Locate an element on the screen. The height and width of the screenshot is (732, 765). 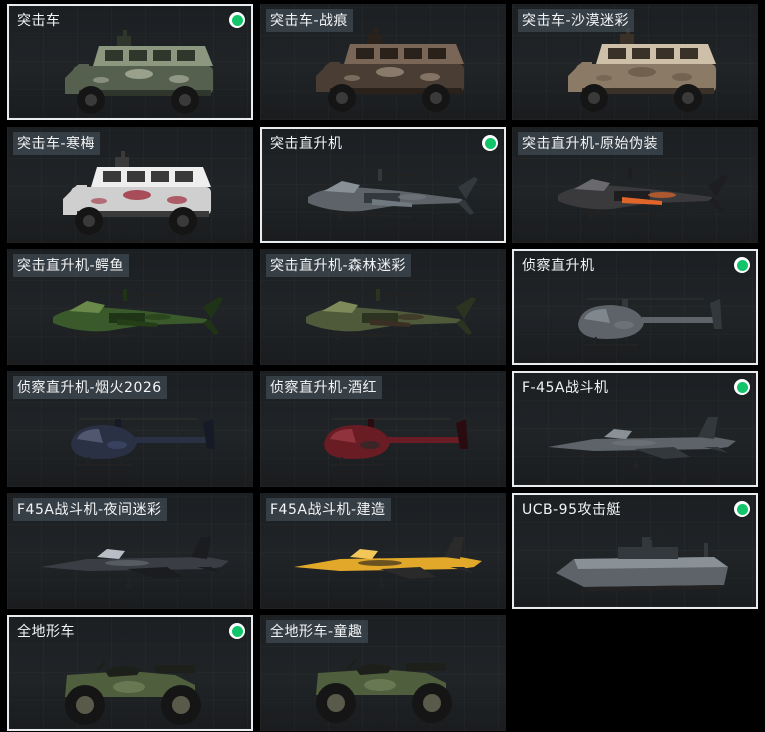
vehicle-name: 突击车 is located at coordinates (39, 21).